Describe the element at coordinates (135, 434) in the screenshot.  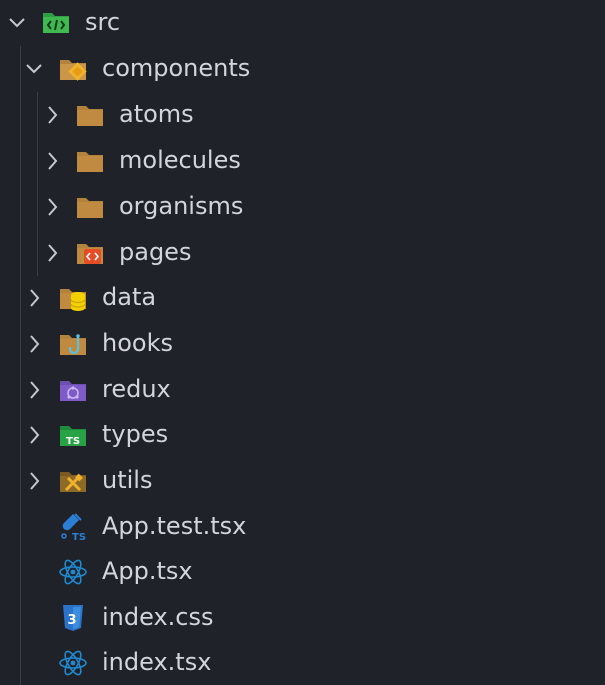
I see `tree-item-label: types` at that location.